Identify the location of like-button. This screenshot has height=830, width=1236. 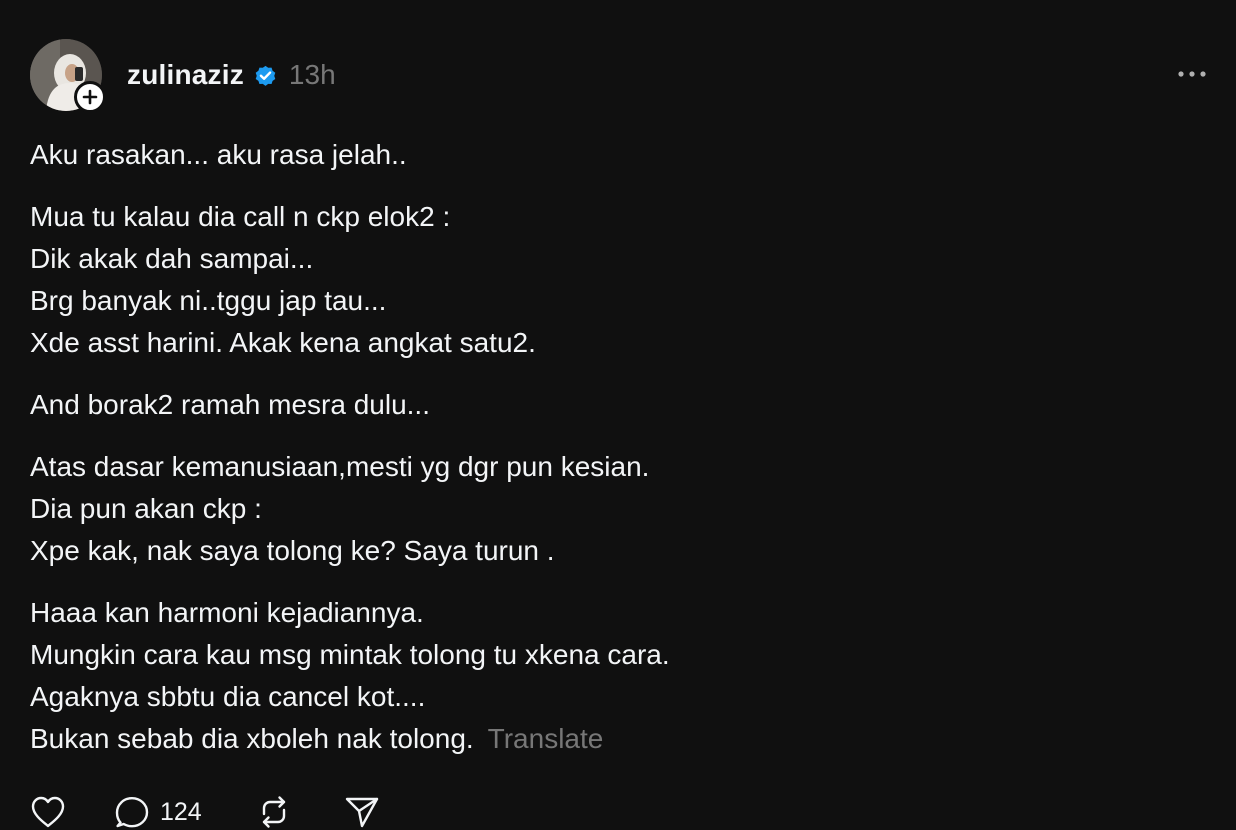
(48, 812).